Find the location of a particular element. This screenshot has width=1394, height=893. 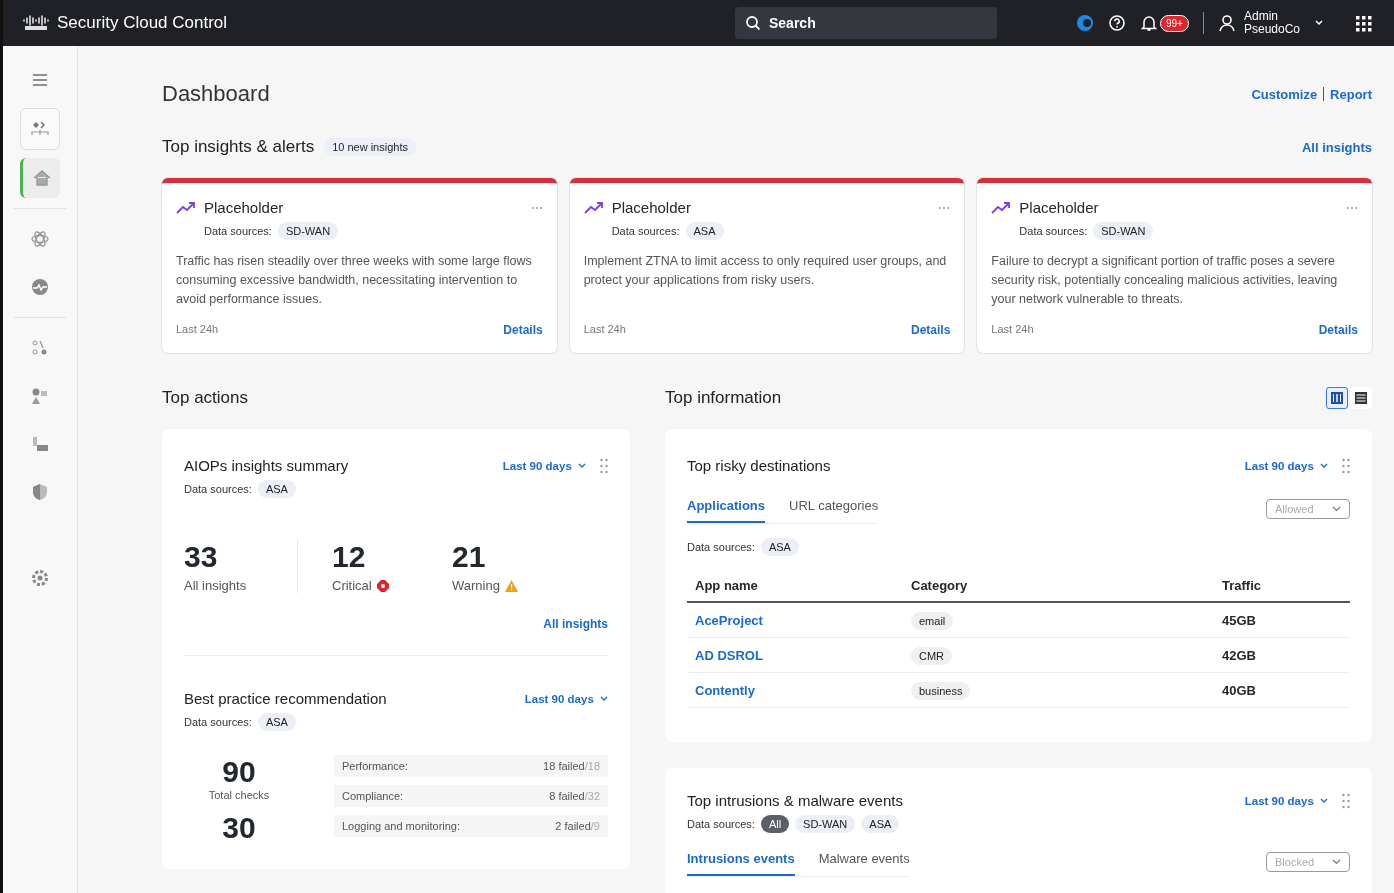

stat-value: 12 is located at coordinates (349, 557).